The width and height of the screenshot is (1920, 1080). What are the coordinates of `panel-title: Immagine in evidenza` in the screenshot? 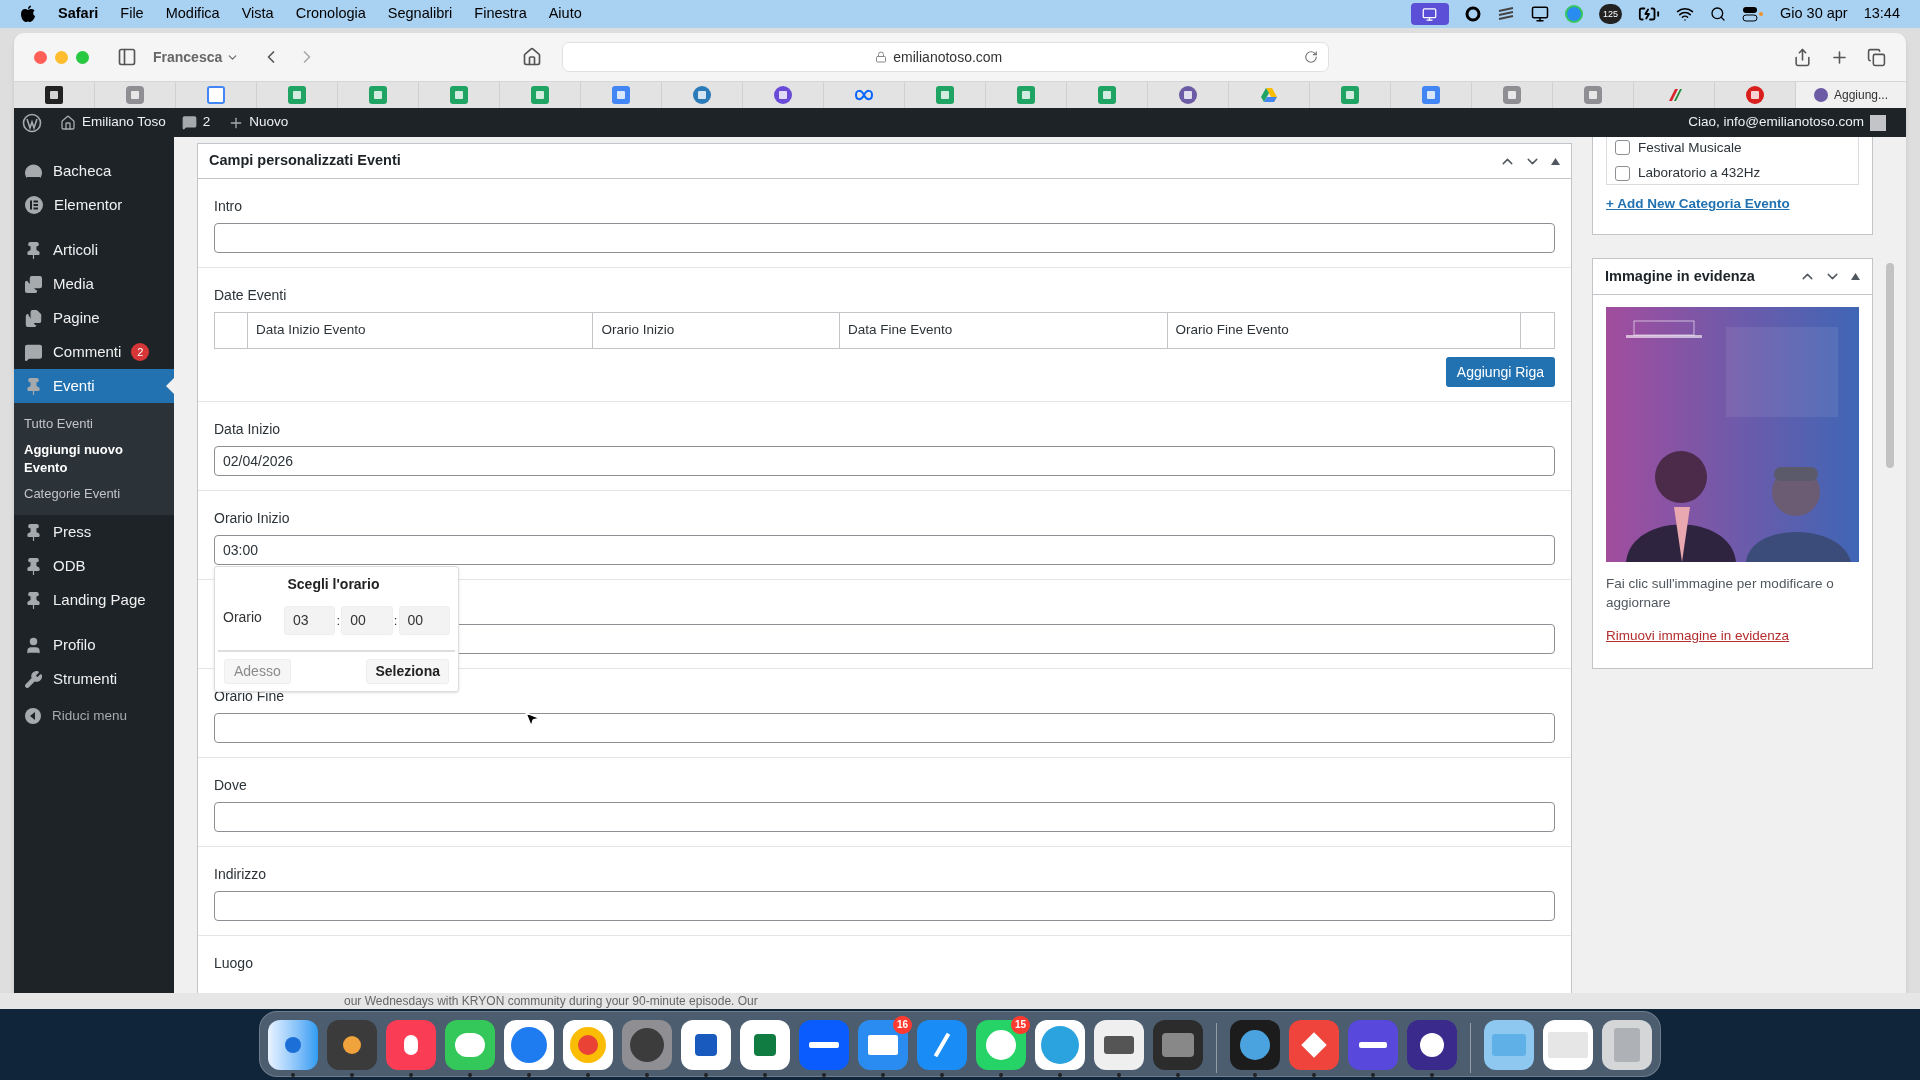 It's located at (1680, 276).